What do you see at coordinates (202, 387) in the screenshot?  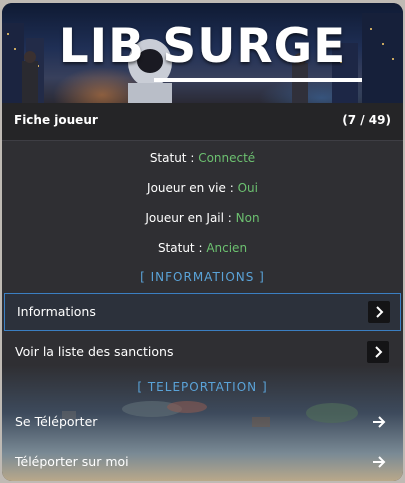 I see `section-teleportation: [ TELEPORTATION ]` at bounding box center [202, 387].